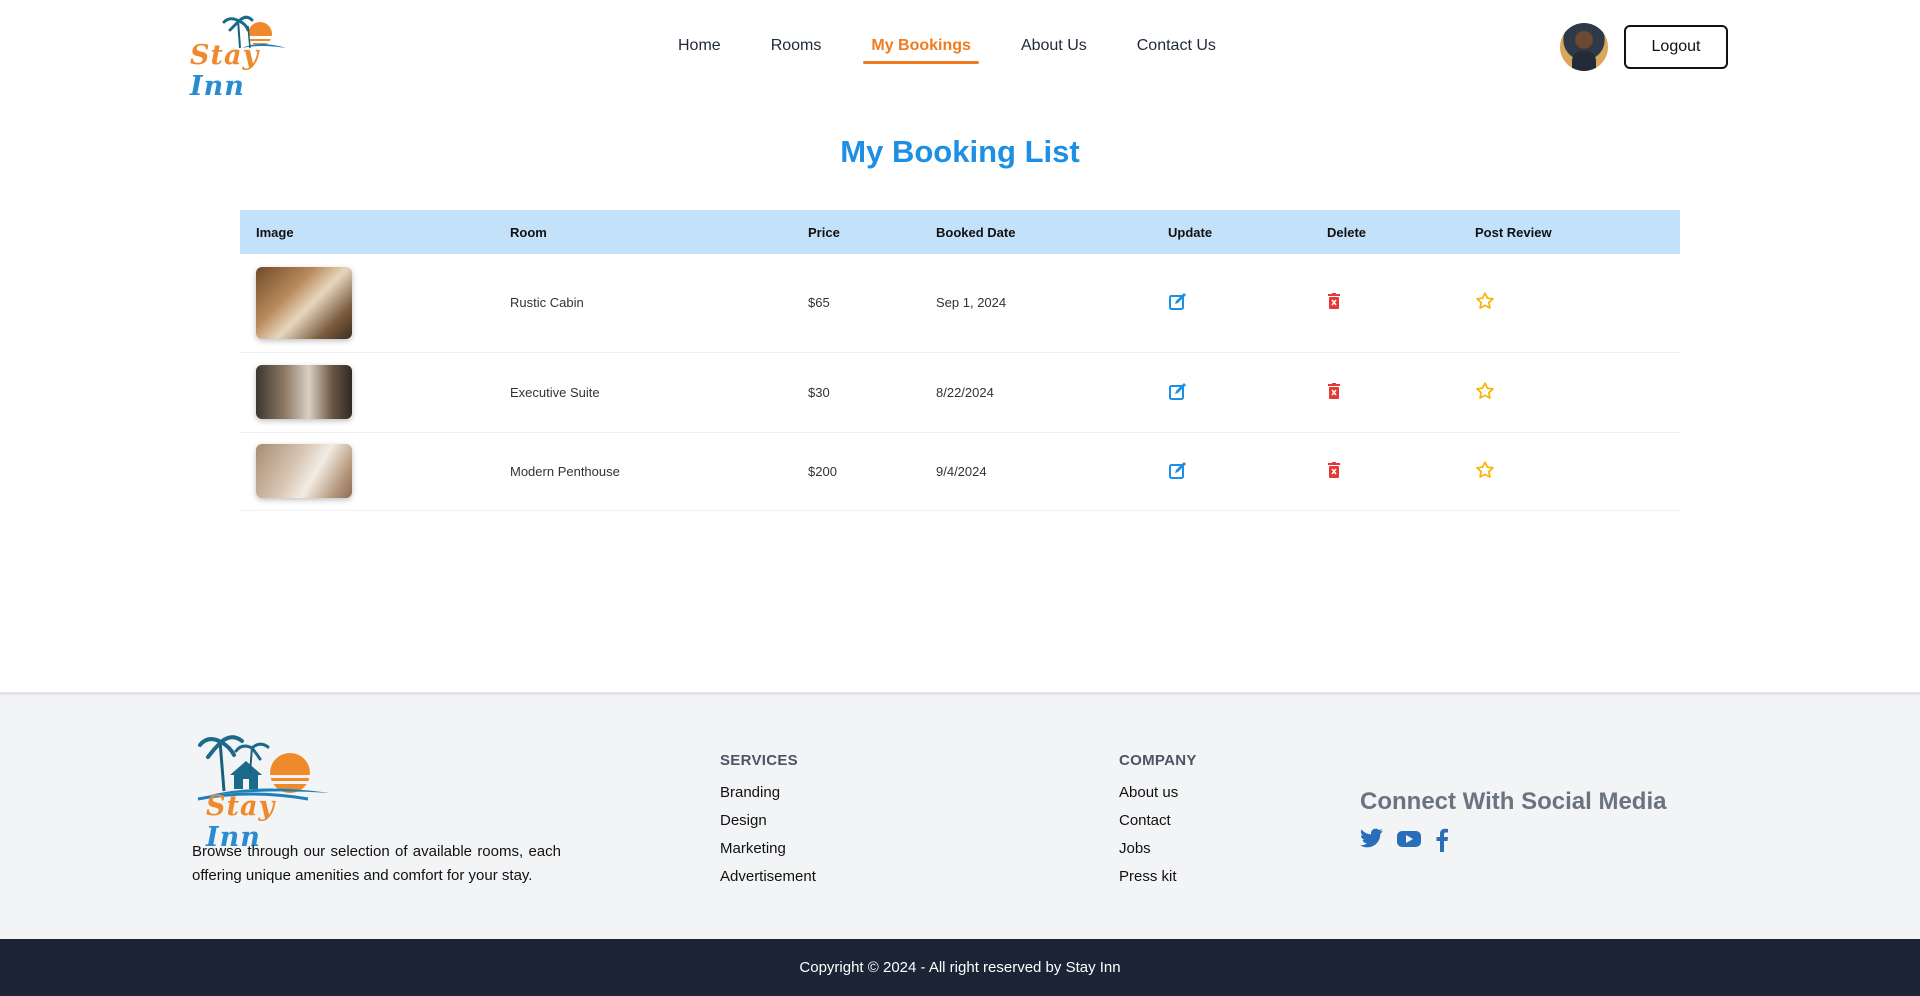  I want to click on column-header-price: Price, so click(824, 232).